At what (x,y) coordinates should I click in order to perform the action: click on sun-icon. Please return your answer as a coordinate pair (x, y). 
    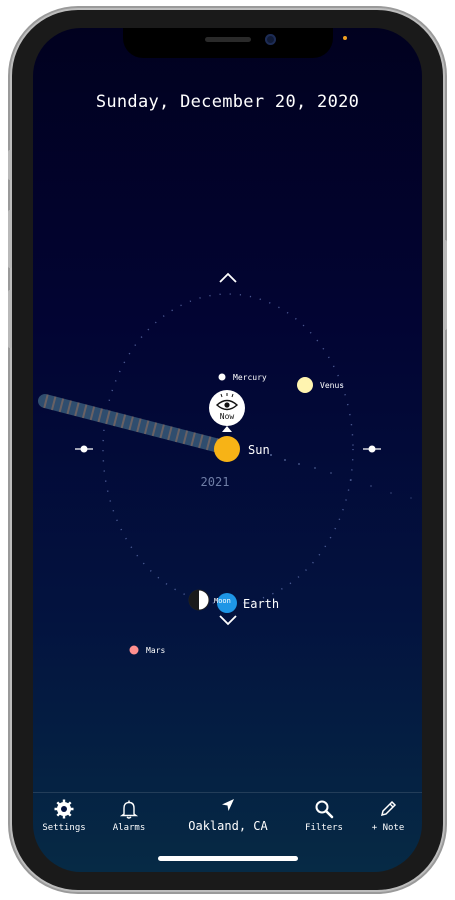
    Looking at the image, I should click on (227, 449).